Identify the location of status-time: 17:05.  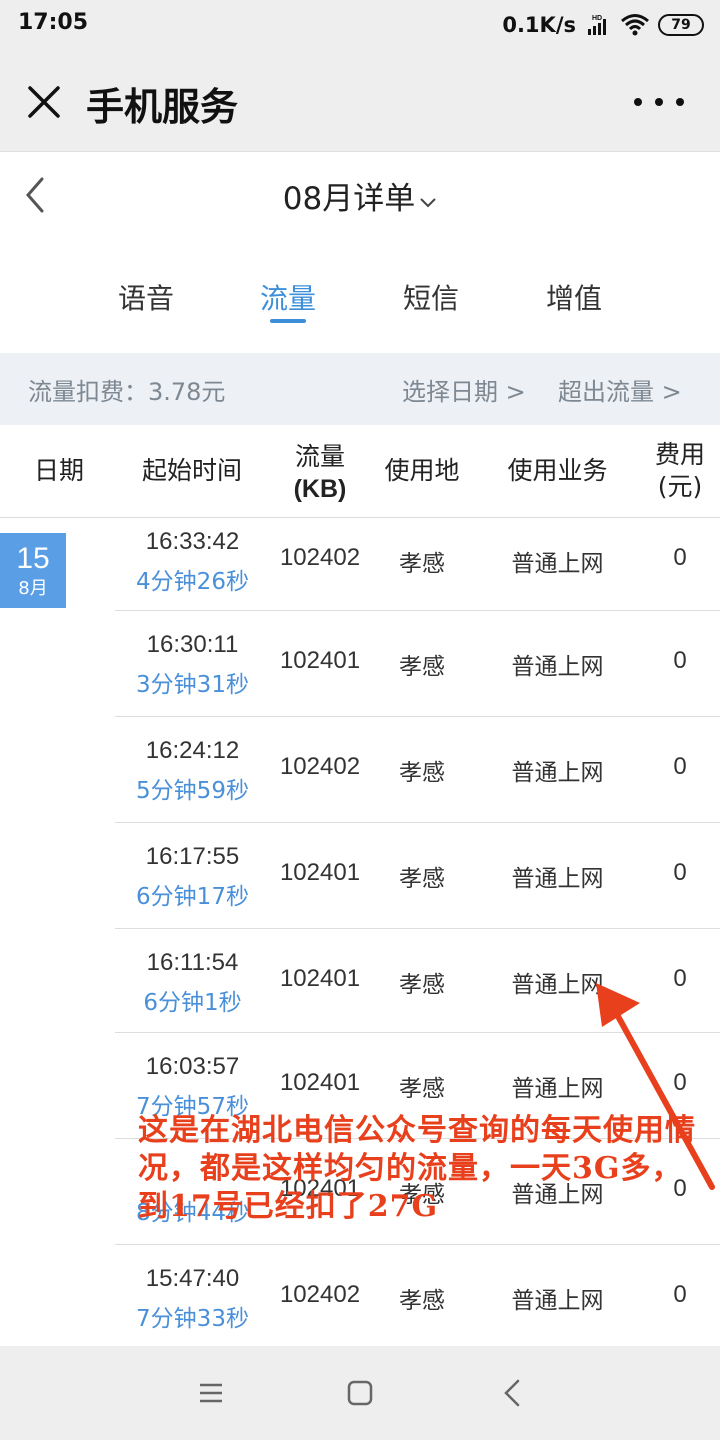
(53, 22).